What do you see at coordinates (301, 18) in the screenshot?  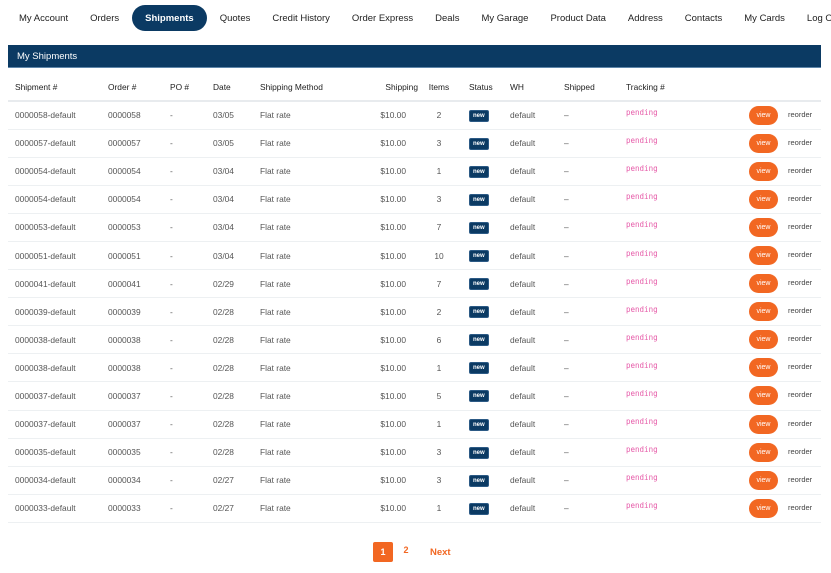 I see `nav-item-credit-history: Credit History` at bounding box center [301, 18].